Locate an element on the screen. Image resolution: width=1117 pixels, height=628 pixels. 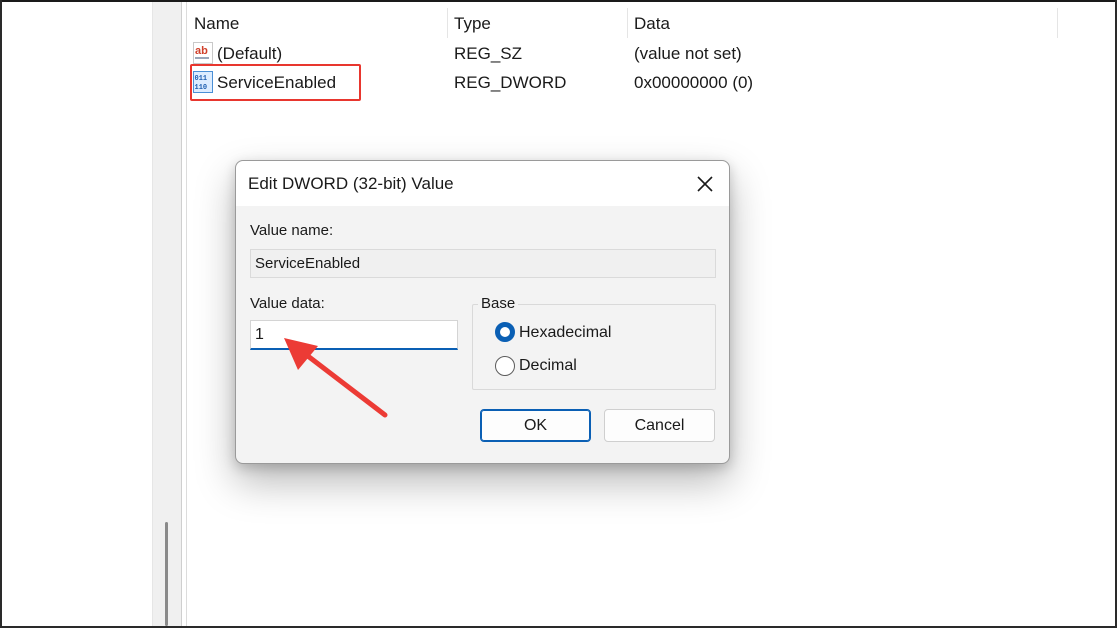
ok-button: OK is located at coordinates (535, 425).